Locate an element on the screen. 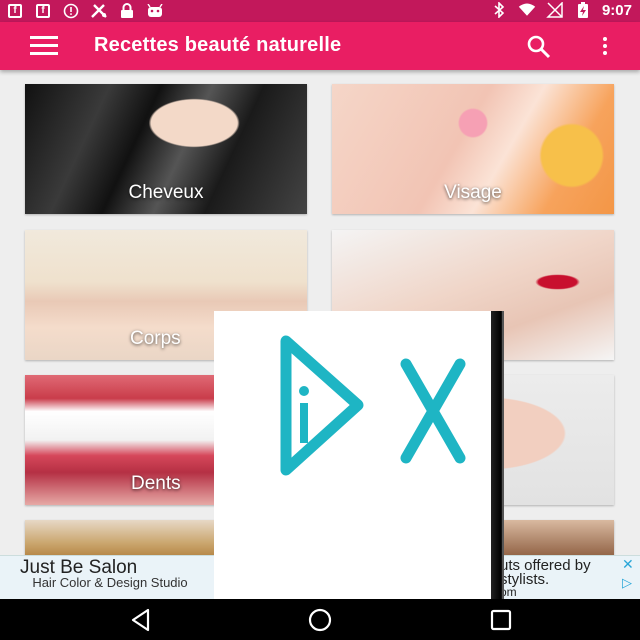 Image resolution: width=640 pixels, height=640 pixels. app-bar: Recettes beauté naturelle is located at coordinates (320, 46).